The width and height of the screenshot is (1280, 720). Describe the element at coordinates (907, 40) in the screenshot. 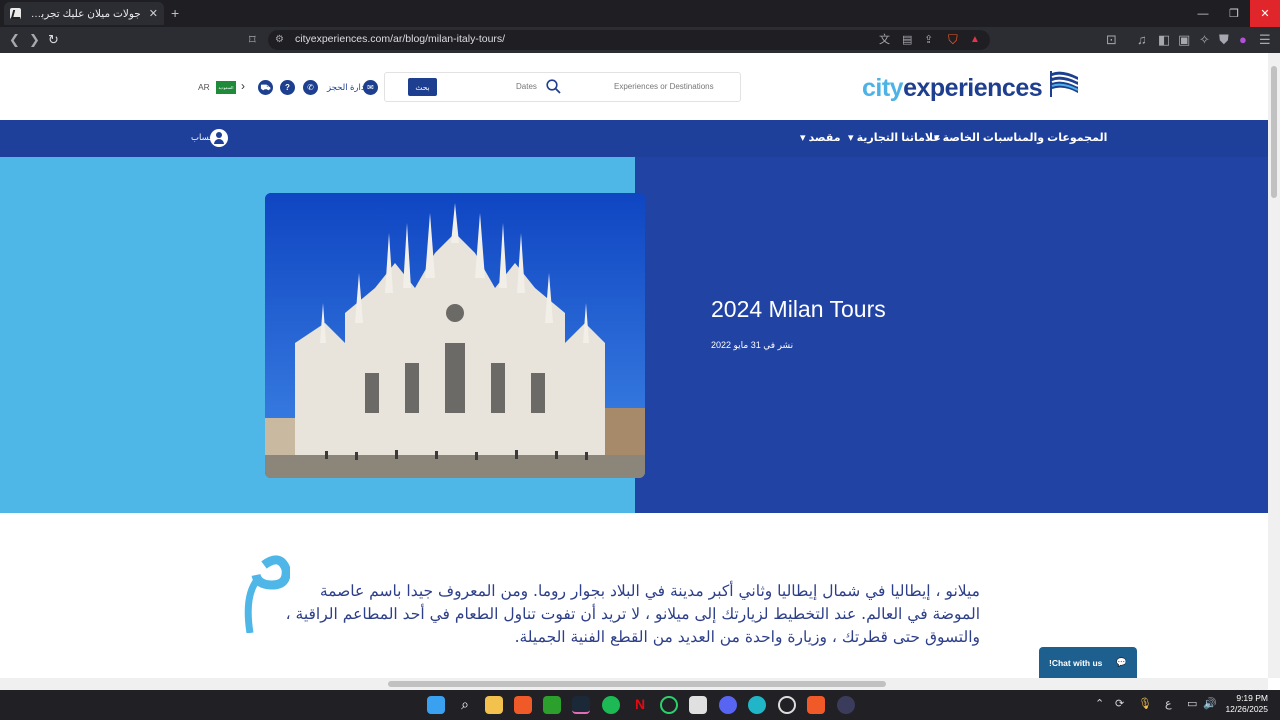

I see `reader-icon: ▤` at that location.